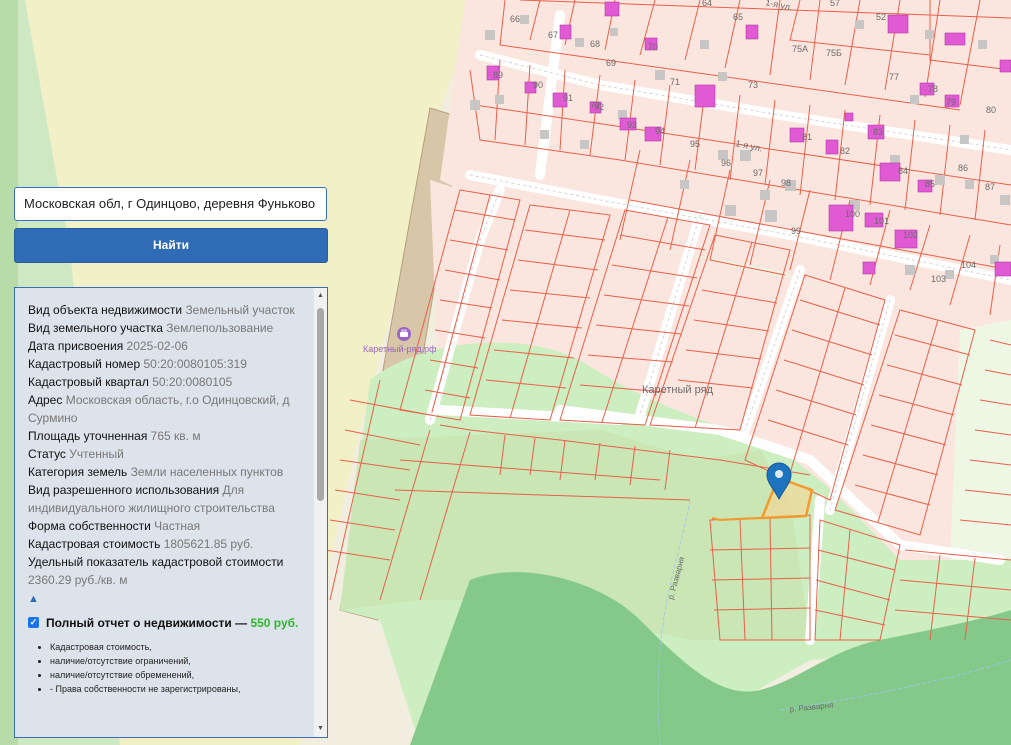 The image size is (1011, 745). I want to click on property-value: Земельный участок, so click(240, 310).